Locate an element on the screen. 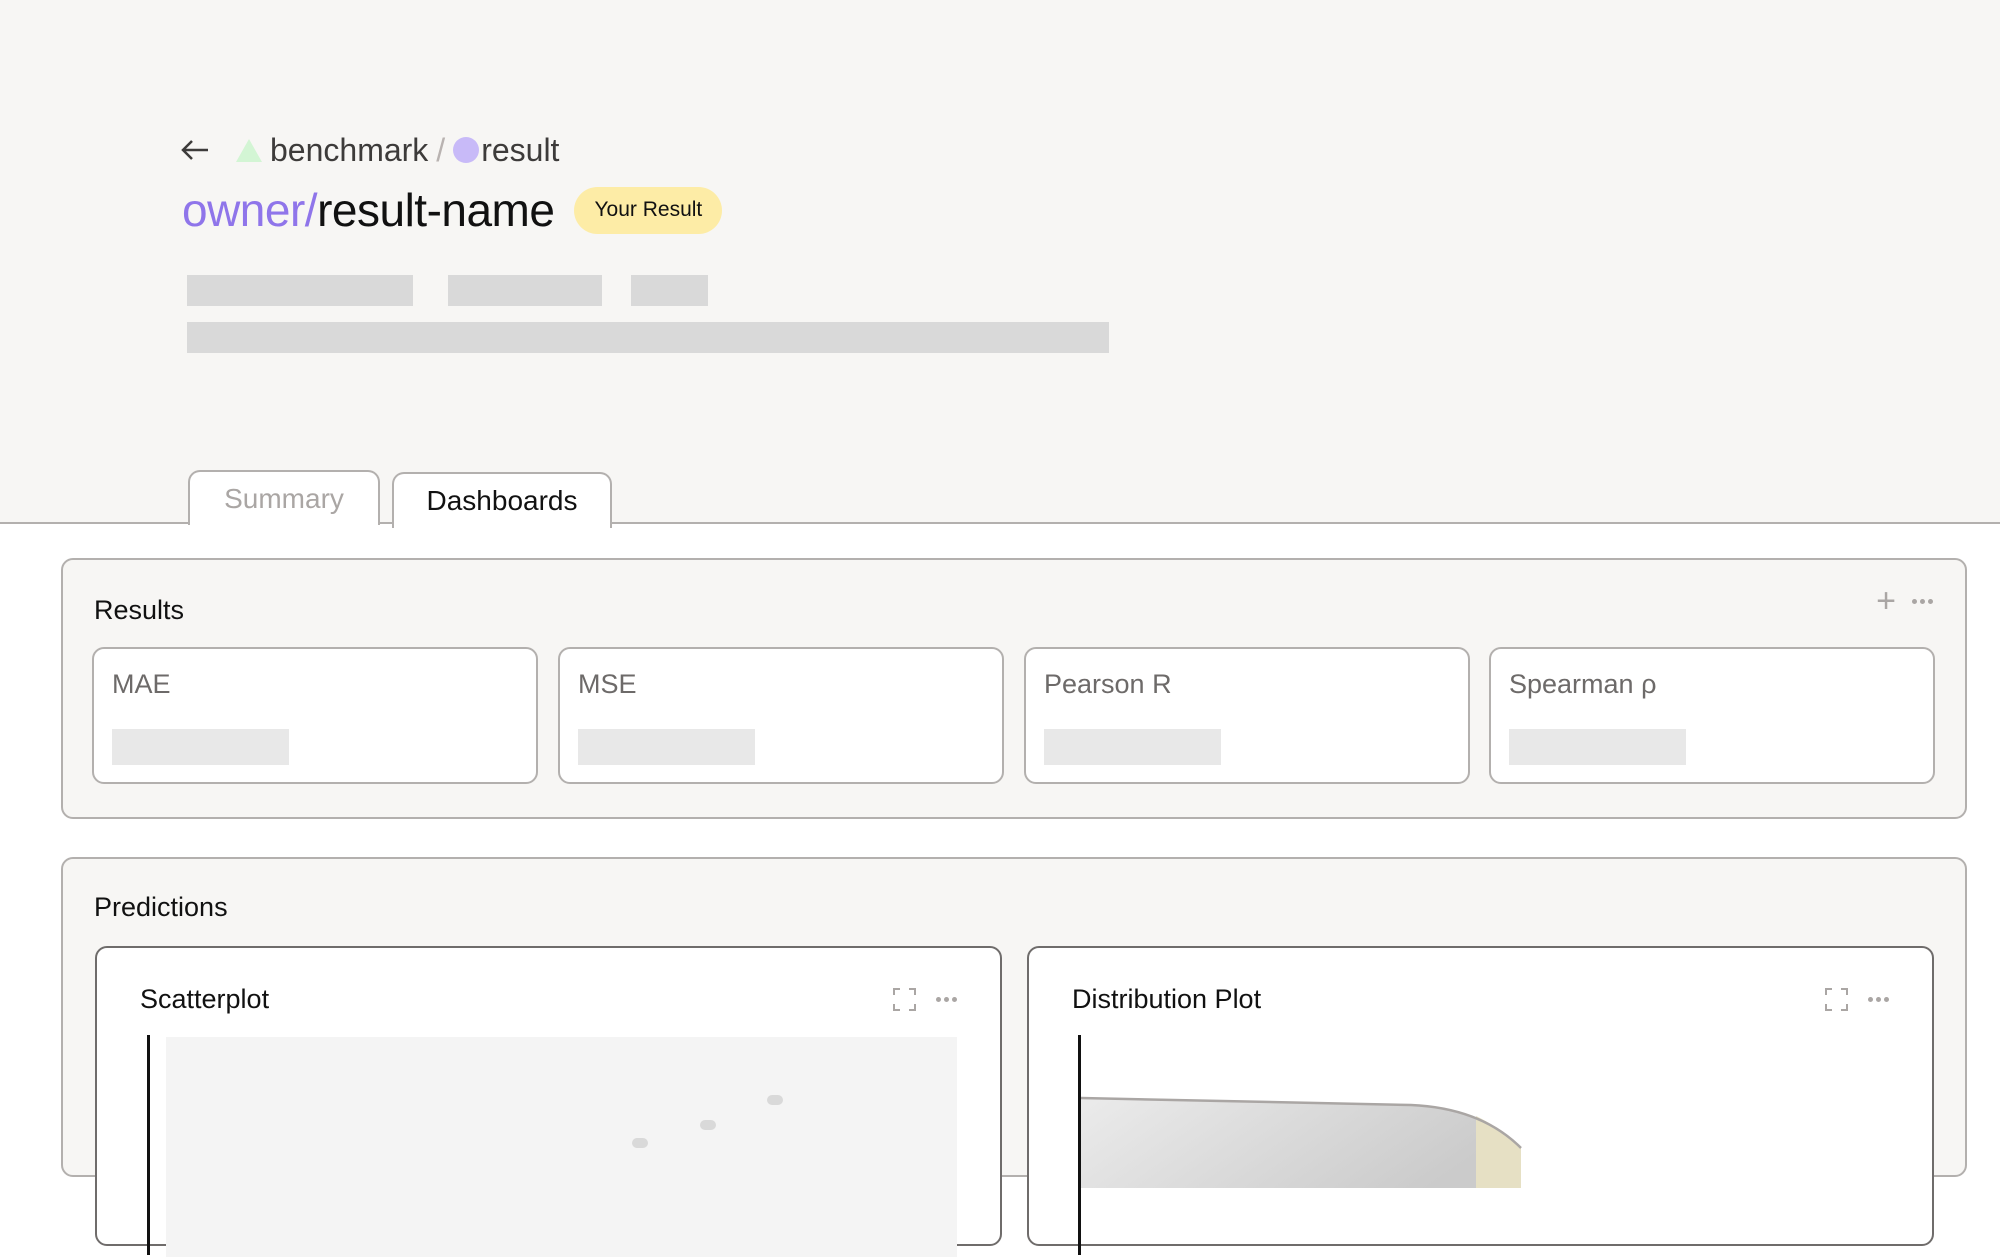 Image resolution: width=2000 pixels, height=1257 pixels. your-result-badge: Your Result is located at coordinates (648, 210).